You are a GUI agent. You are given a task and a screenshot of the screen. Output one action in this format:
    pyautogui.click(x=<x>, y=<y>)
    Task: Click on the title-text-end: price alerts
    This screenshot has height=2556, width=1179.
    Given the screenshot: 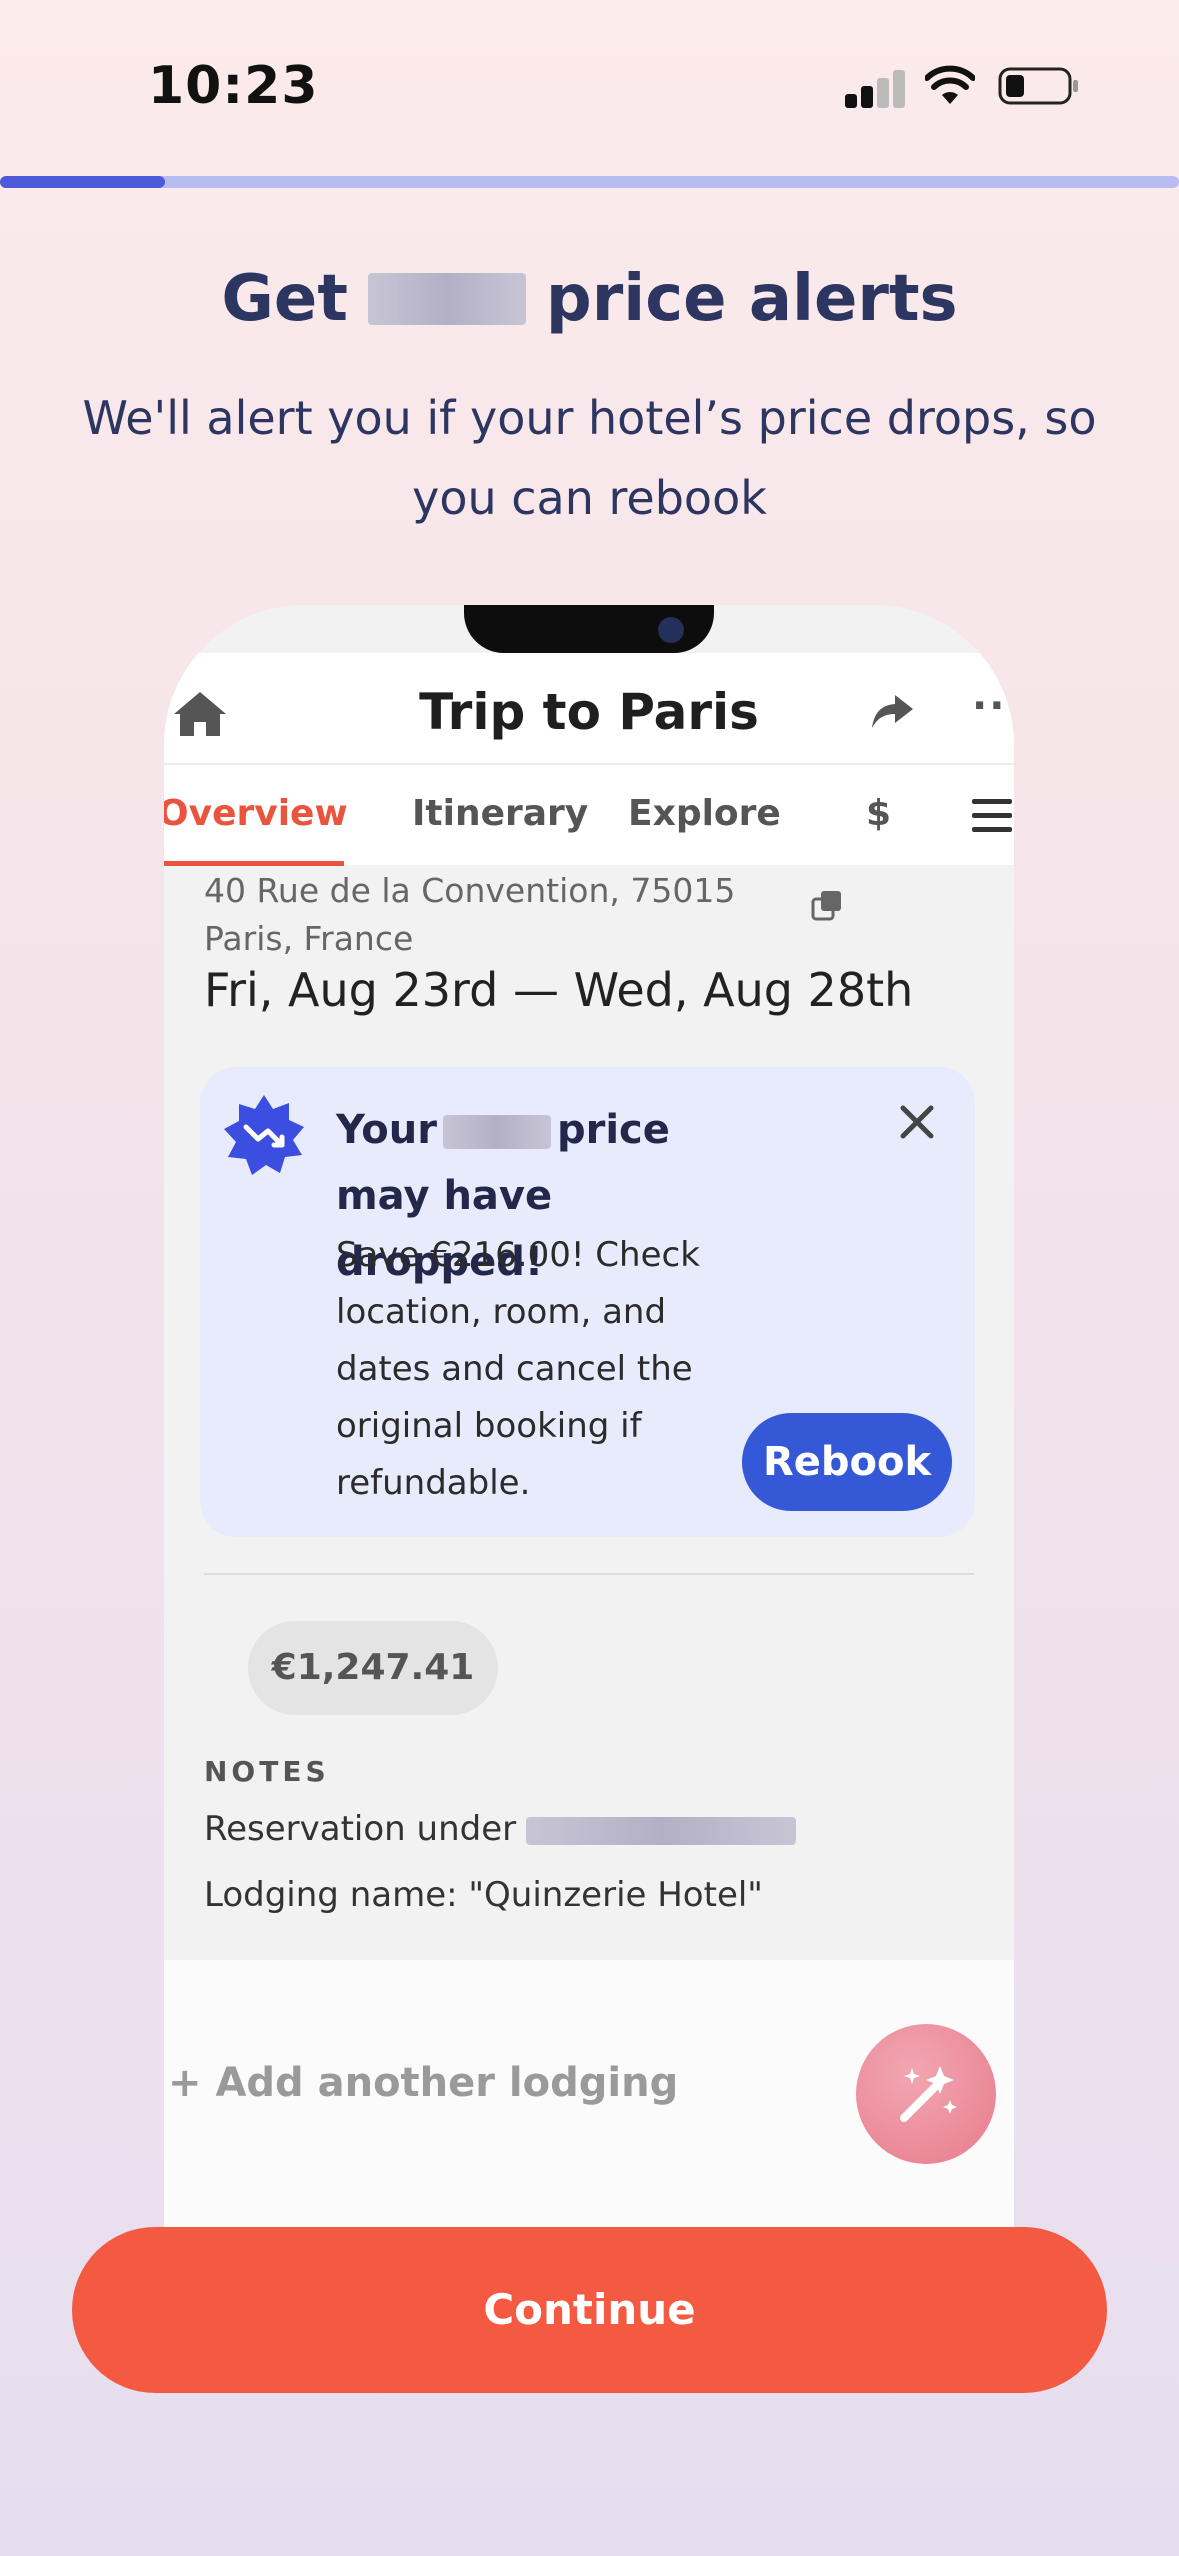 What is the action you would take?
    pyautogui.click(x=751, y=299)
    